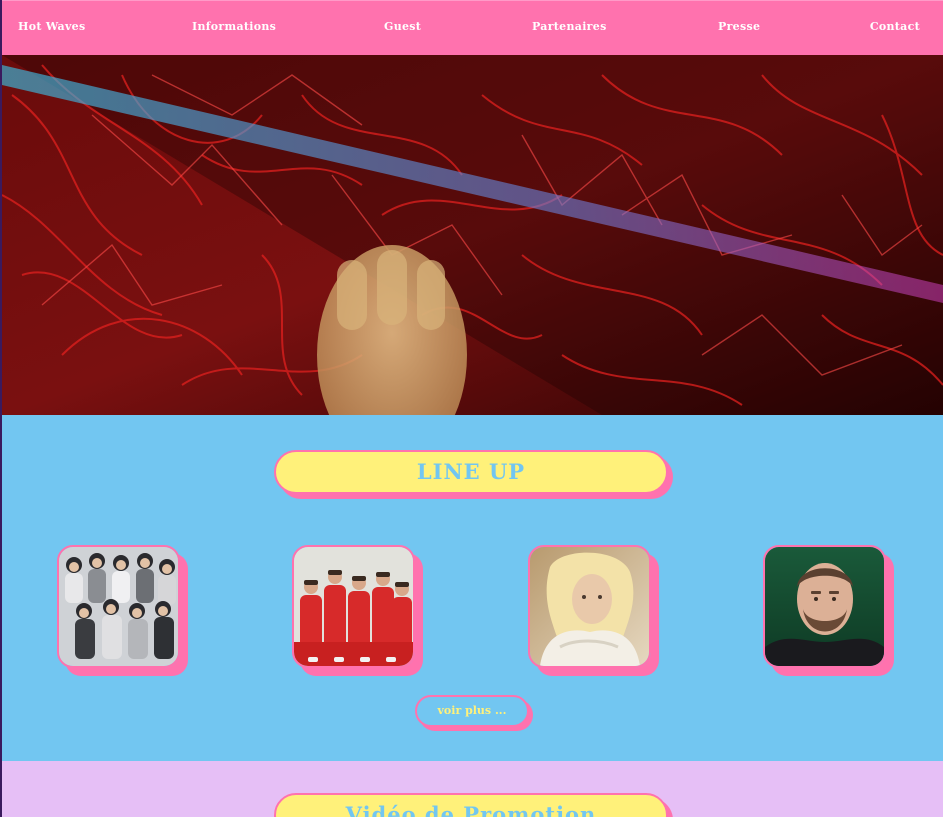 Image resolution: width=943 pixels, height=817 pixels. What do you see at coordinates (472, 789) in the screenshot?
I see `promo-section: Vidéo de Promotion` at bounding box center [472, 789].